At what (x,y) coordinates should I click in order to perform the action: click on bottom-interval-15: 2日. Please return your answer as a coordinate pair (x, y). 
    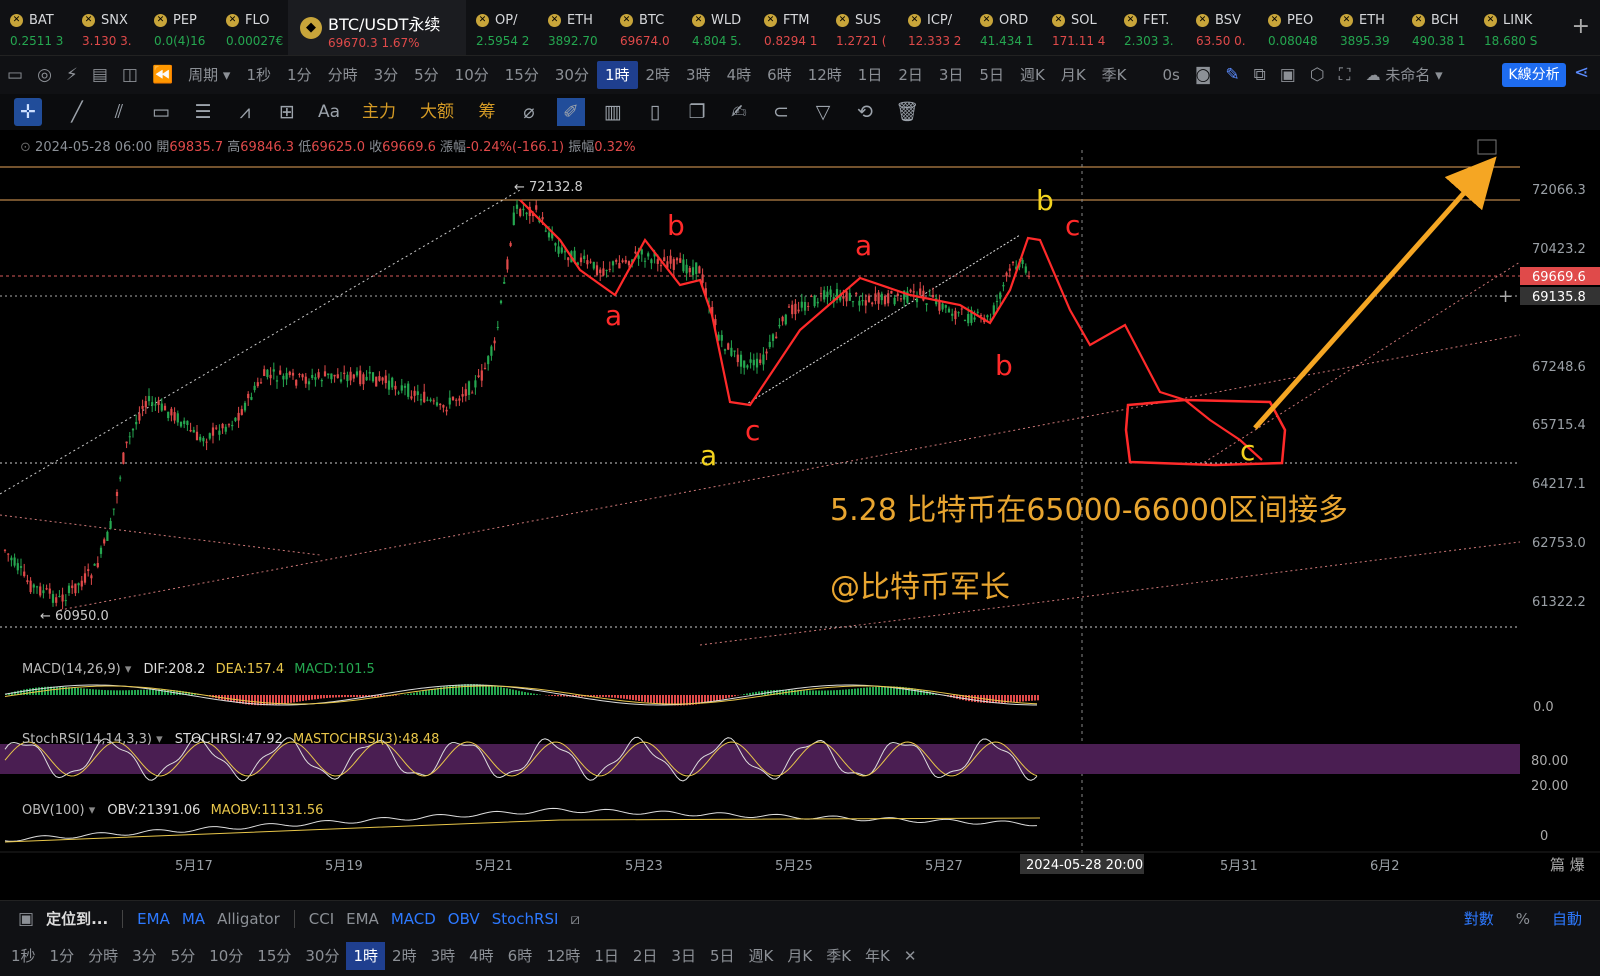
    Looking at the image, I should click on (645, 956).